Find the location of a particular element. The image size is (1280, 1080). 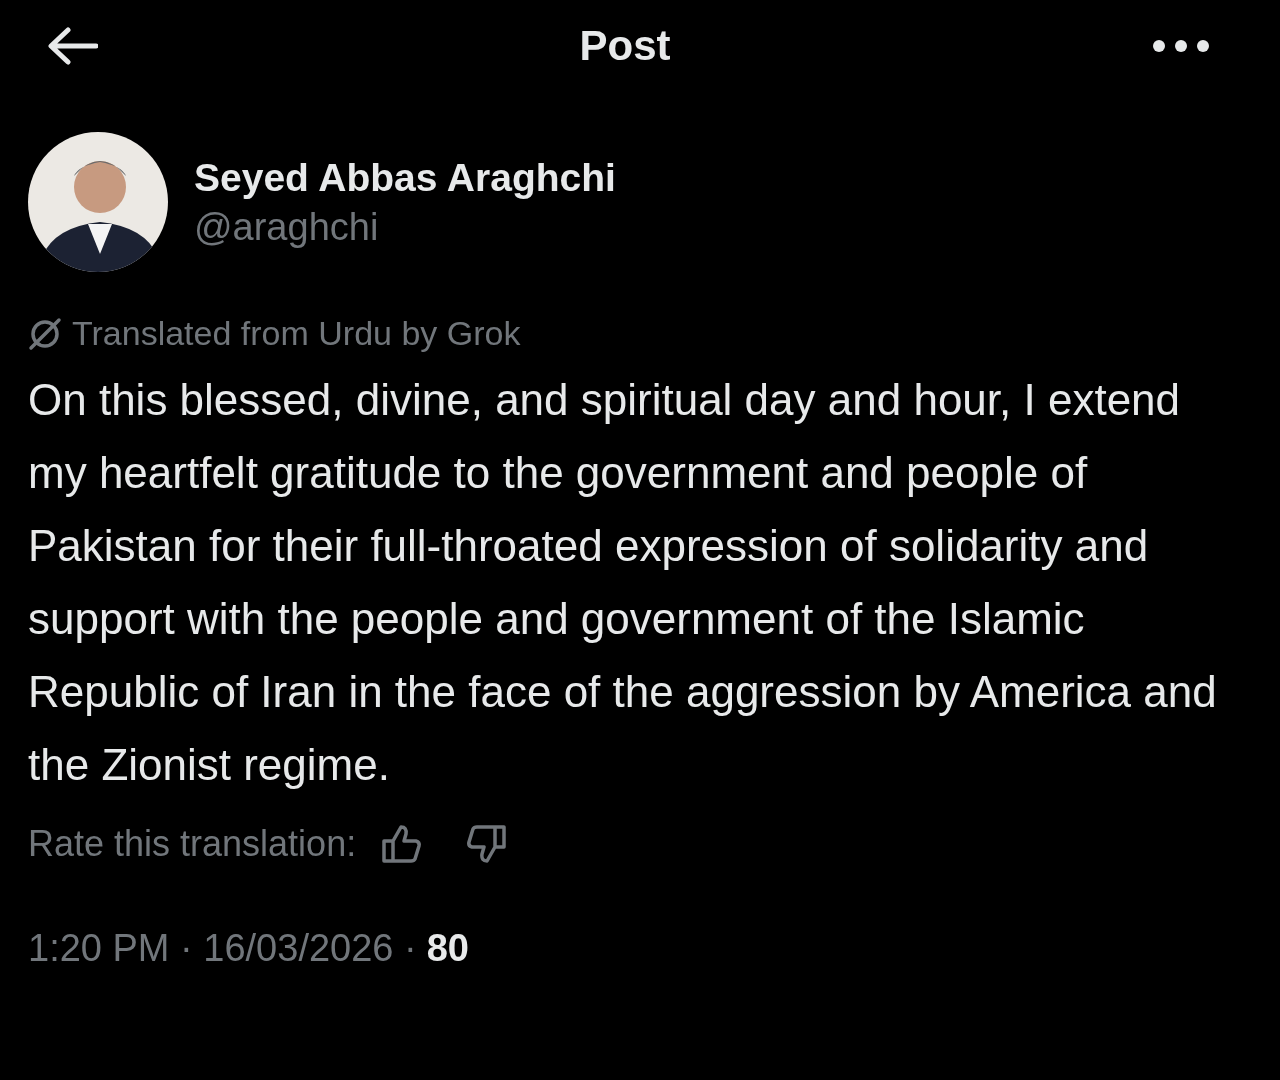

rate-translation-label: Rate this translation: is located at coordinates (192, 844).